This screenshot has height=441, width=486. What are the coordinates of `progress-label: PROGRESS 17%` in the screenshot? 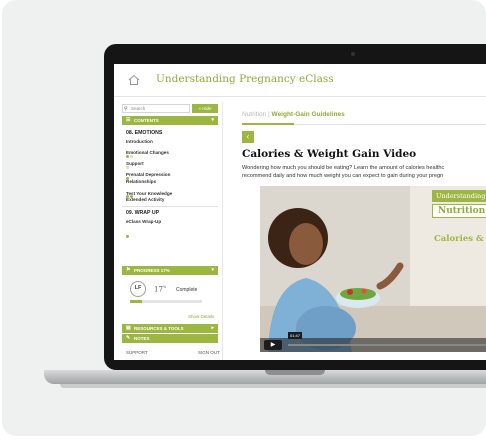 It's located at (152, 270).